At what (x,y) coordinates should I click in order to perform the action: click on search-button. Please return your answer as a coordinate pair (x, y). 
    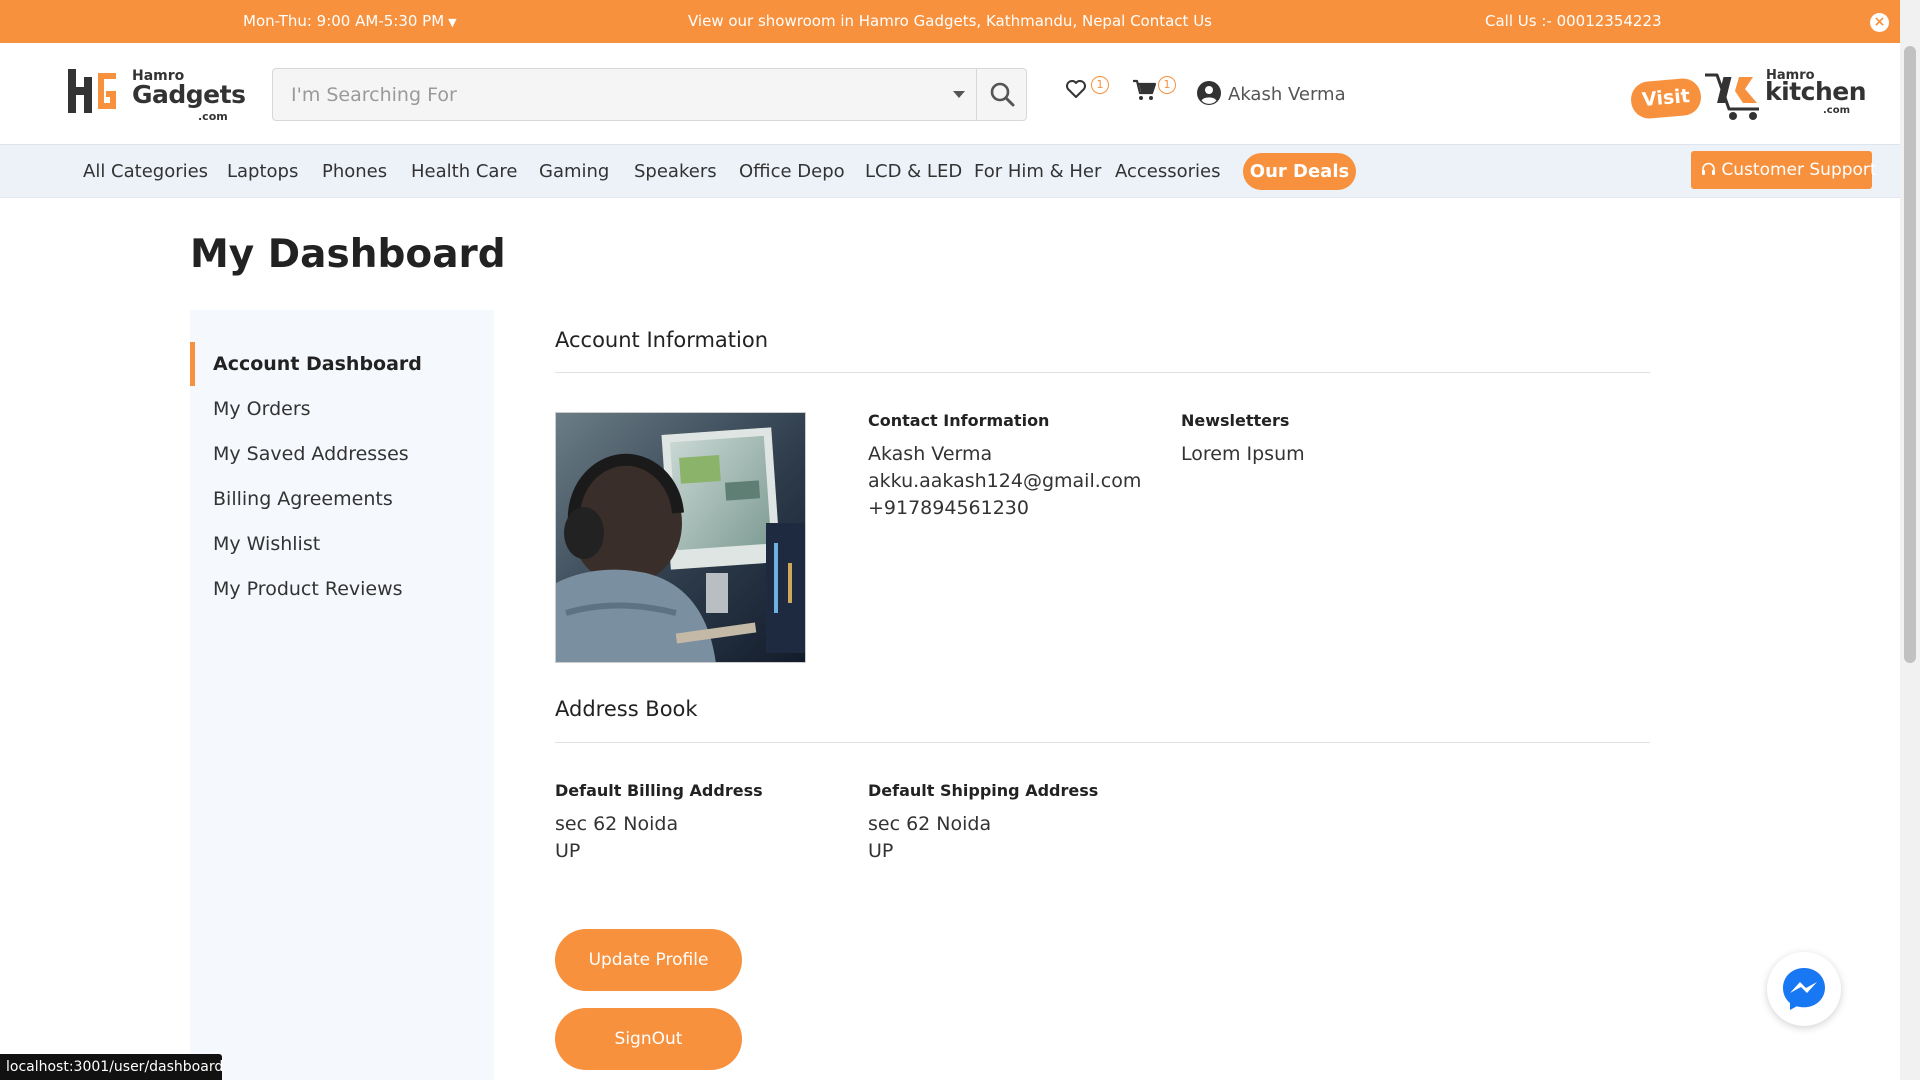
    Looking at the image, I should click on (1001, 94).